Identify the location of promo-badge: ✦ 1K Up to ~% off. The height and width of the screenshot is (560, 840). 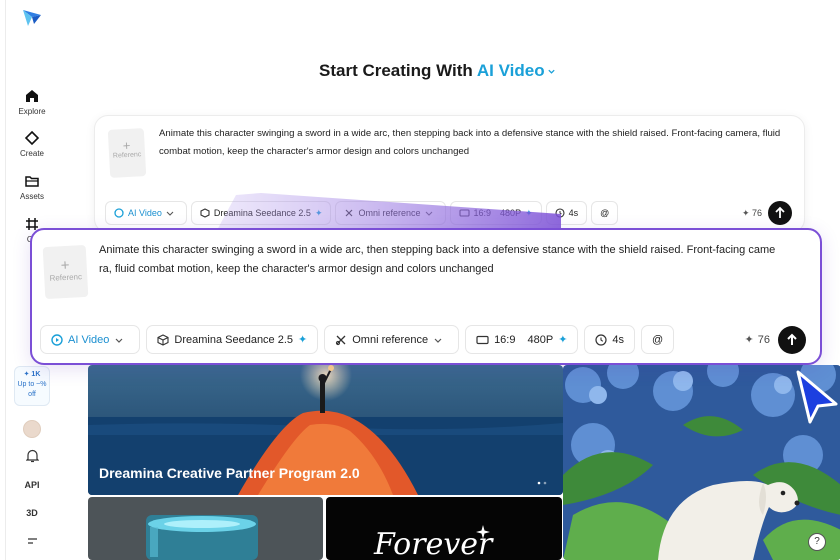
(32, 386).